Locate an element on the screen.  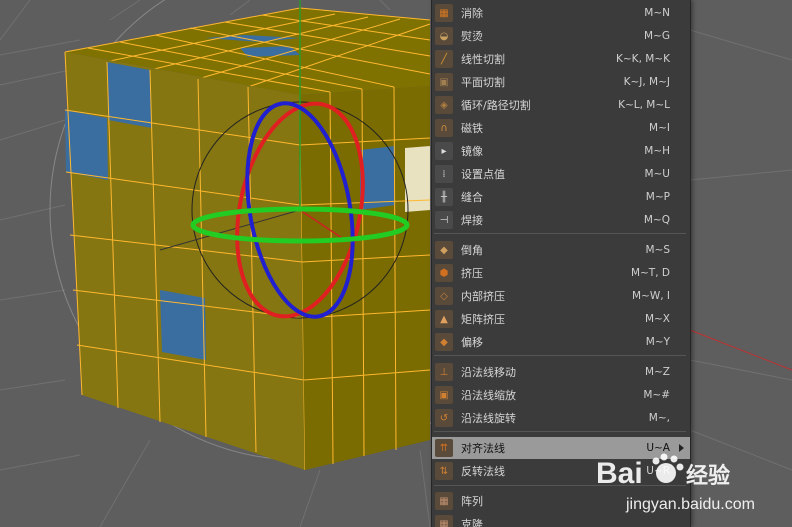
menu-item-plane-cut: ▣ 平面切割 K~J, M~J is located at coordinates (561, 82).